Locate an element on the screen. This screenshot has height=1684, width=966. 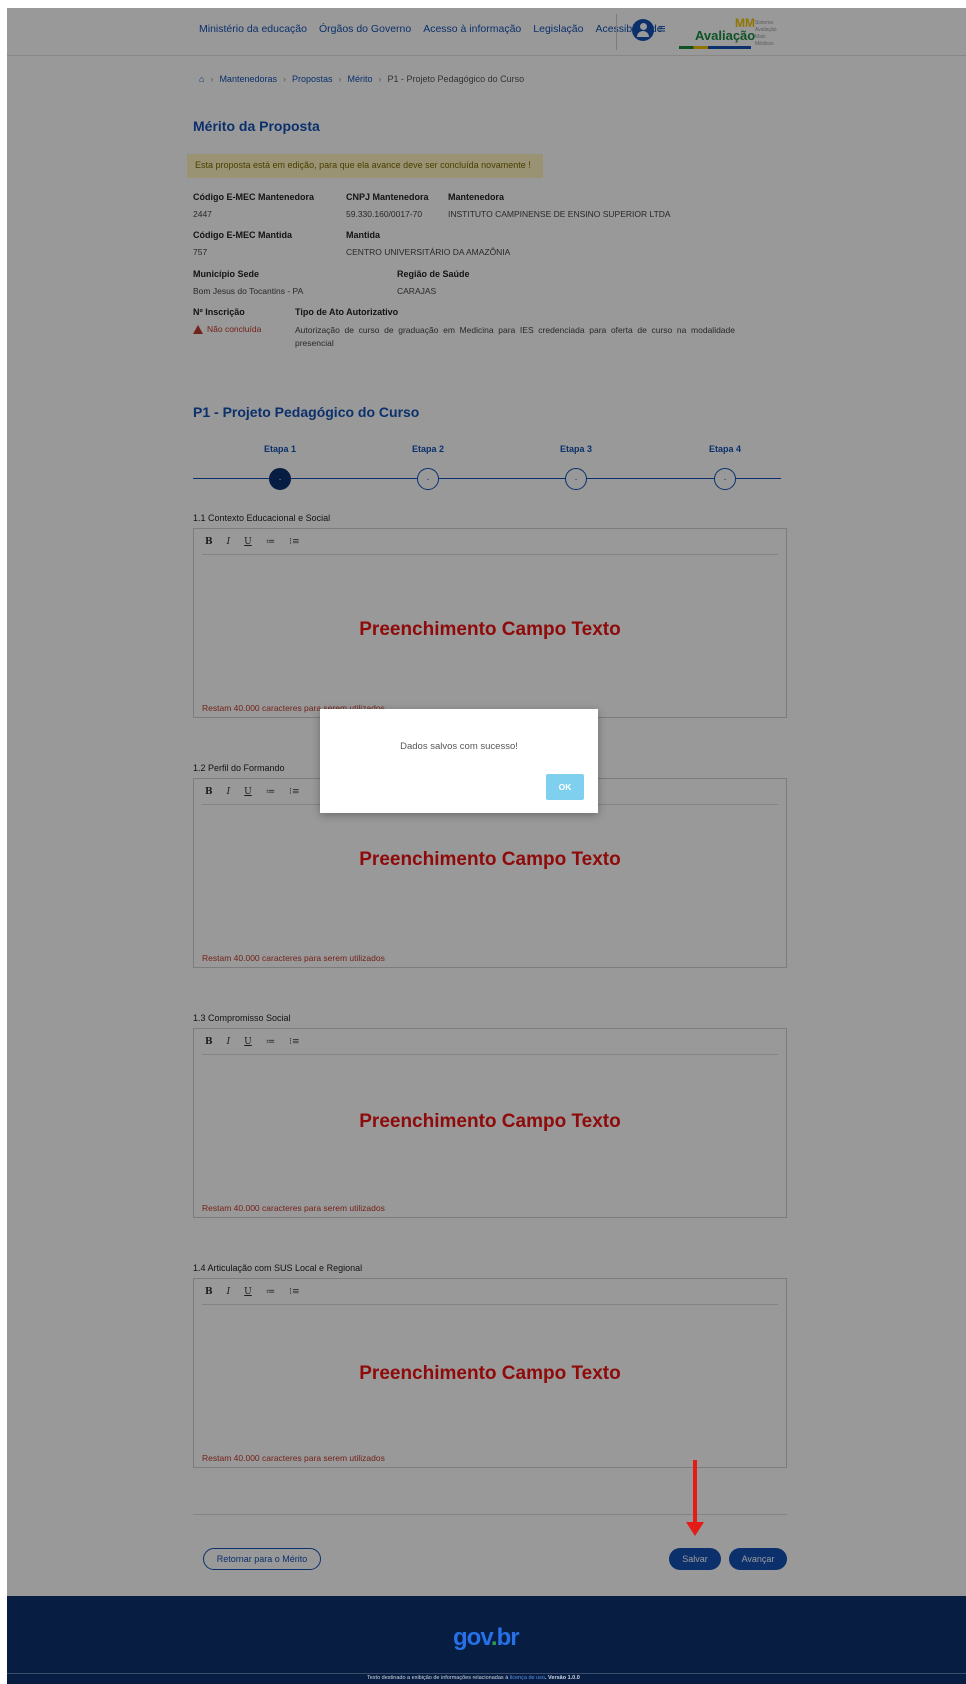
annotation-arrowhead-icon is located at coordinates (695, 1529).